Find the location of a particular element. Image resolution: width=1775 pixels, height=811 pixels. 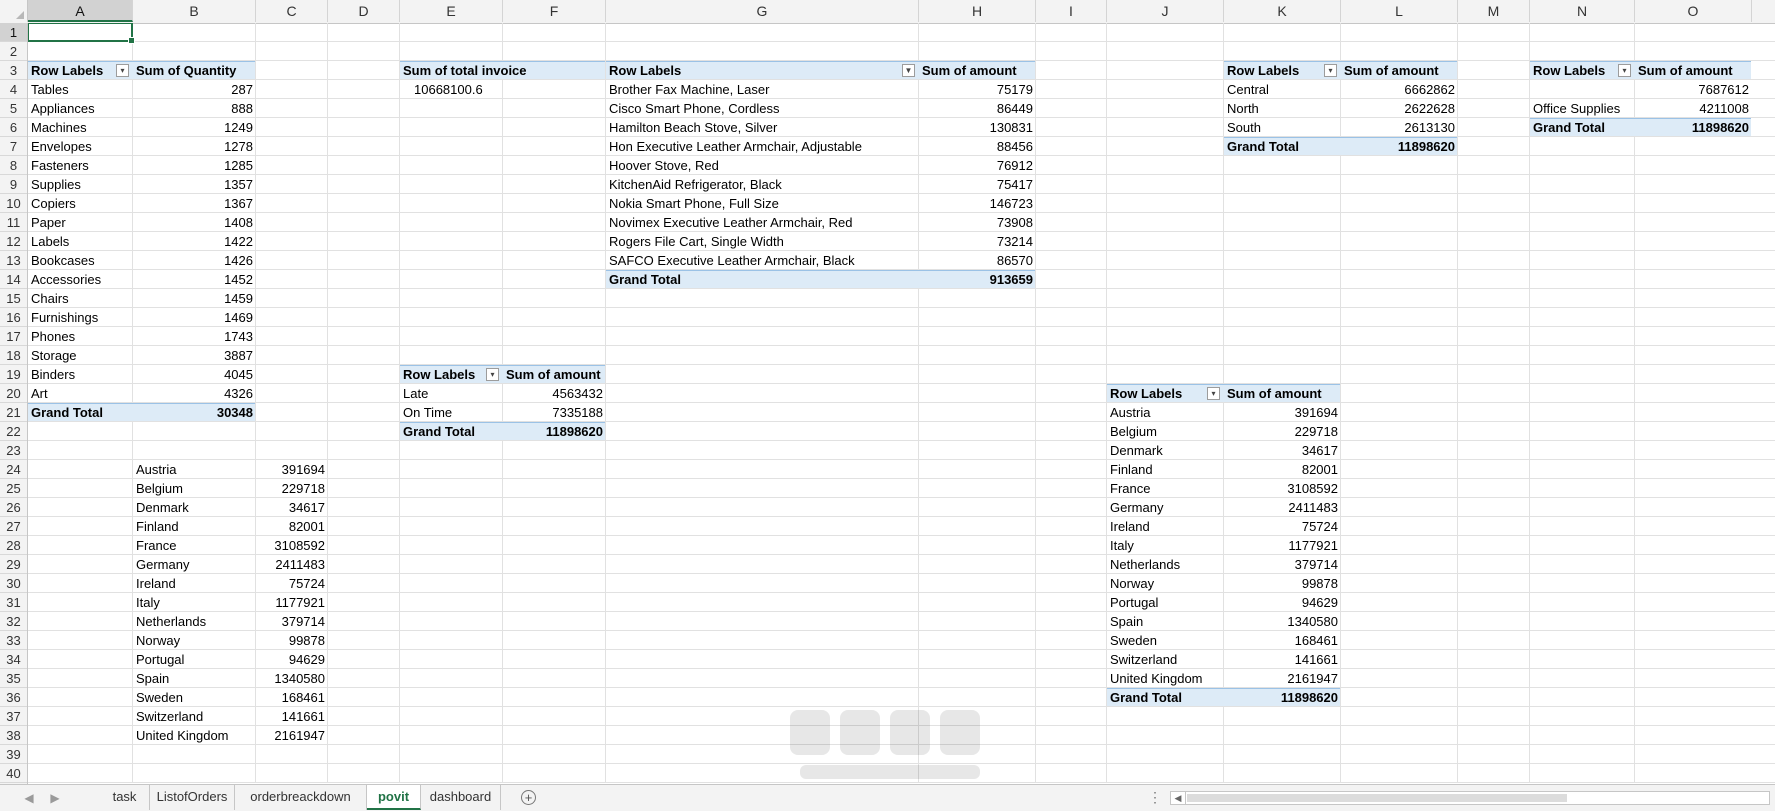

pivot-row-label: Copiers is located at coordinates (80, 203).